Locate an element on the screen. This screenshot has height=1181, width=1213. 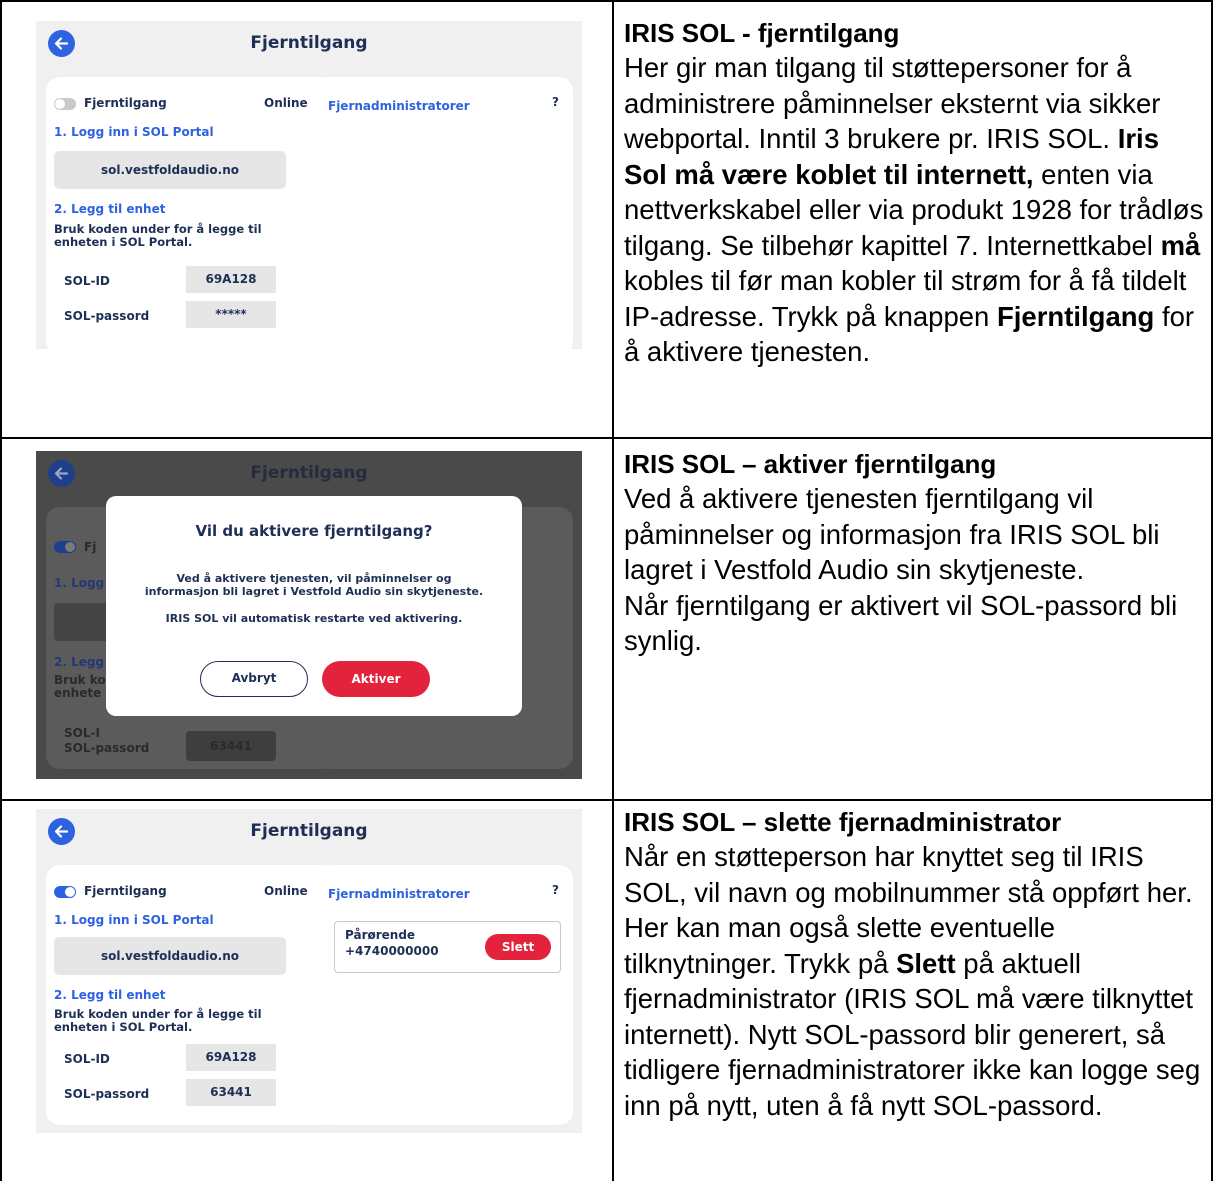
bold-run: Fjerntilgang is located at coordinates (1075, 316).